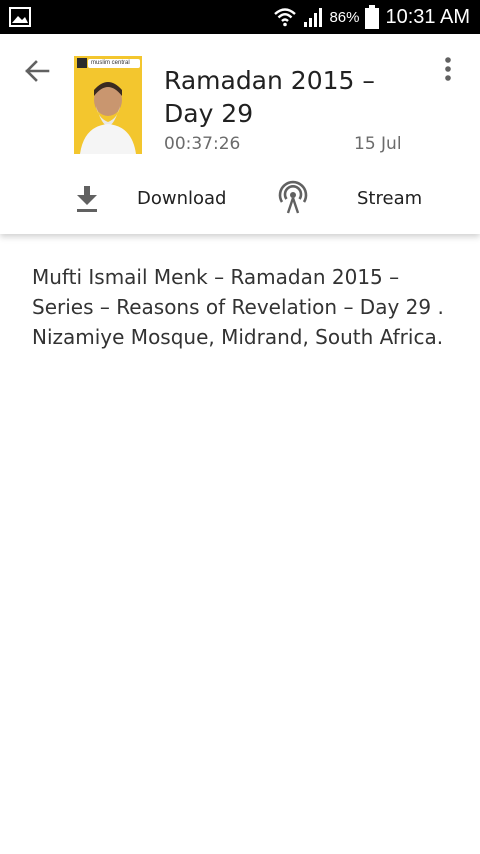 This screenshot has height=854, width=480. Describe the element at coordinates (87, 199) in the screenshot. I see `download-icon` at that location.